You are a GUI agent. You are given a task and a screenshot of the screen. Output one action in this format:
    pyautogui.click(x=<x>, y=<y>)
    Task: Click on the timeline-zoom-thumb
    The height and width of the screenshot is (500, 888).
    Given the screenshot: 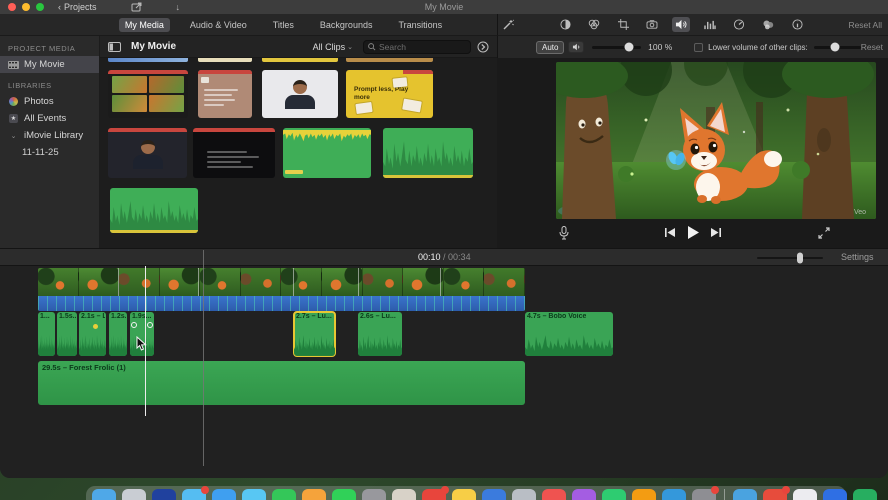 What is the action you would take?
    pyautogui.click(x=800, y=258)
    